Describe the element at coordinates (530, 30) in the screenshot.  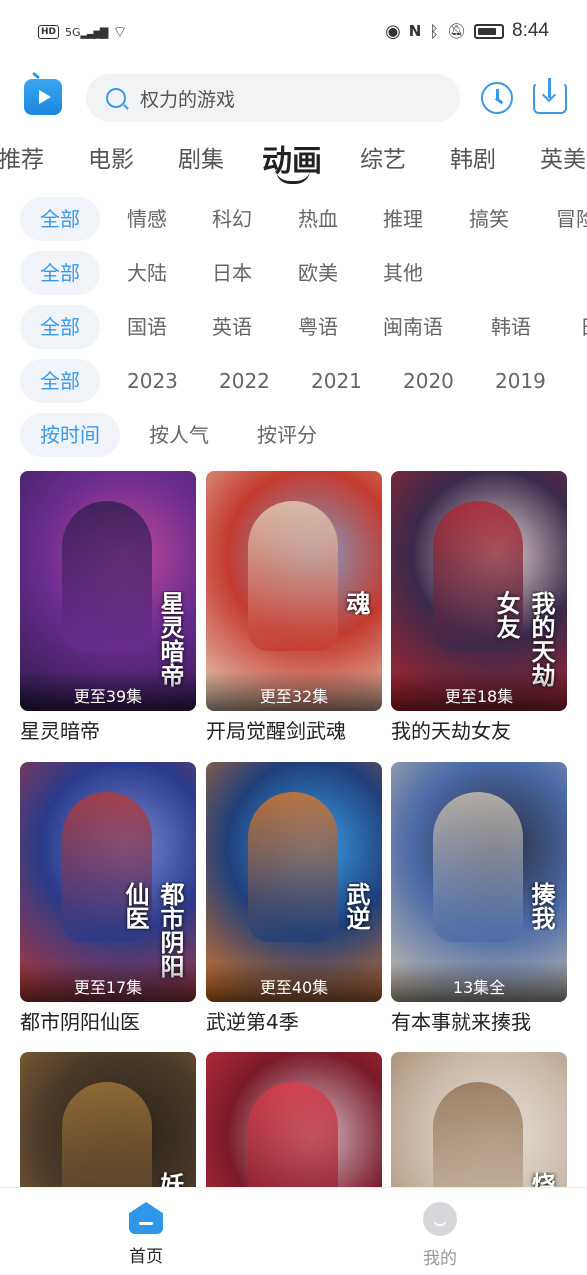
I see `clock: 8:44` at that location.